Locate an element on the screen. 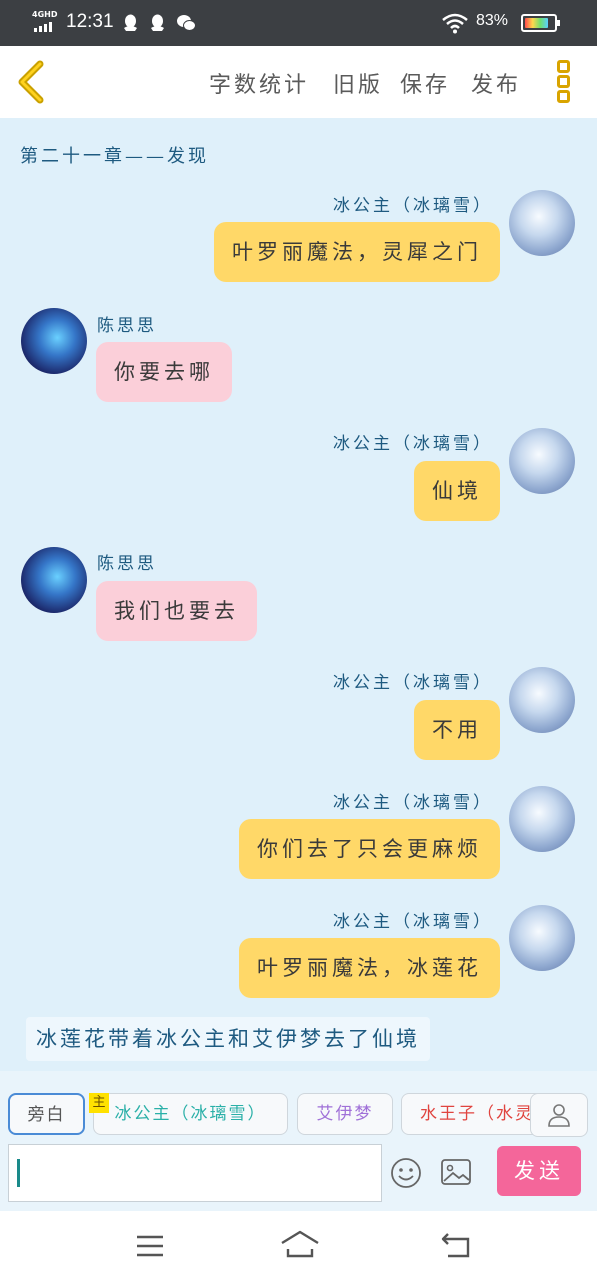 This screenshot has width=597, height=1280. back-icon is located at coordinates (456, 1245).